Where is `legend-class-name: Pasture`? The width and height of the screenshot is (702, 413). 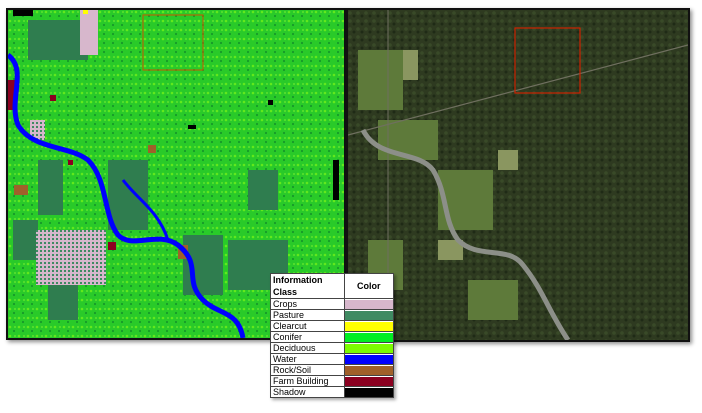
legend-class-name: Pasture is located at coordinates (307, 315).